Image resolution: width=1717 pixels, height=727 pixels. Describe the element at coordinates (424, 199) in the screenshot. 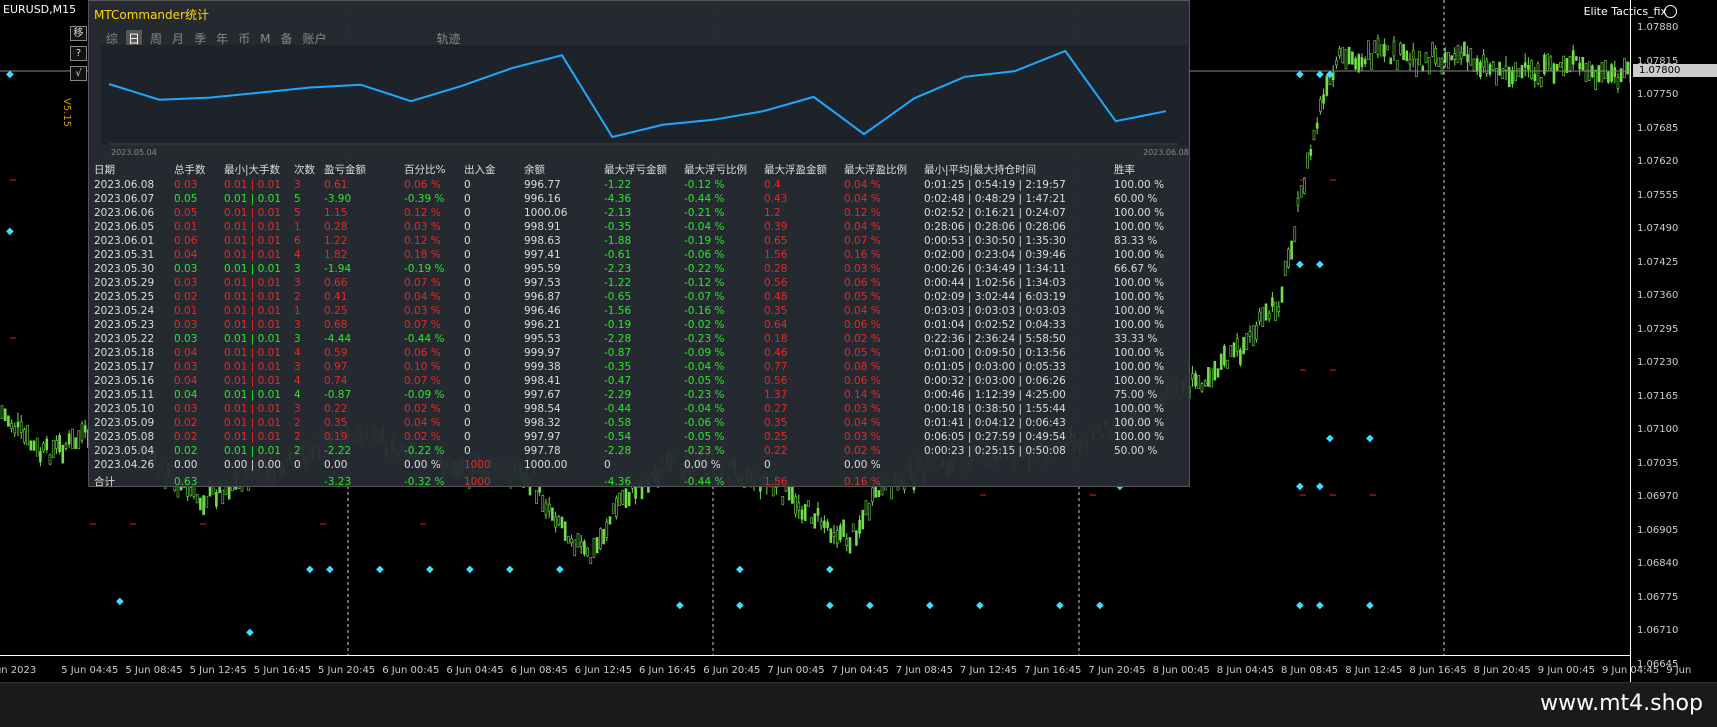

I see `table-cell: -0.39 %` at that location.